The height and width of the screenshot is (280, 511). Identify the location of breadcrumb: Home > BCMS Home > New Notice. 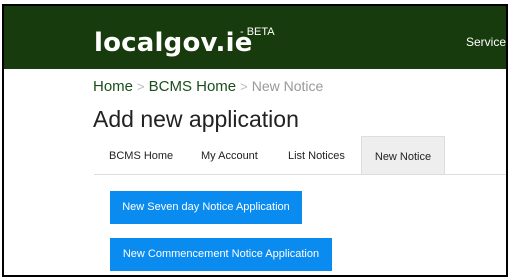
(208, 86).